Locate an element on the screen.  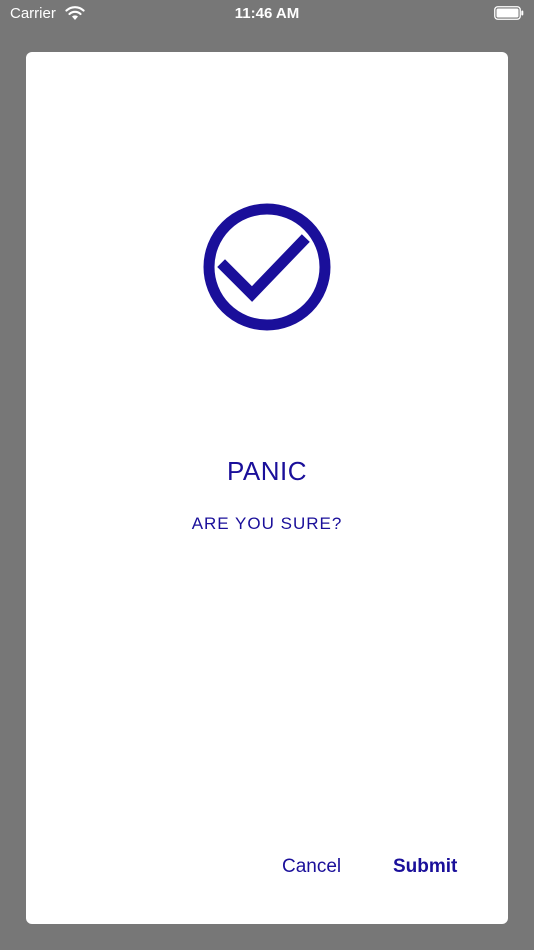
status-time: 11:46 AM is located at coordinates (267, 13).